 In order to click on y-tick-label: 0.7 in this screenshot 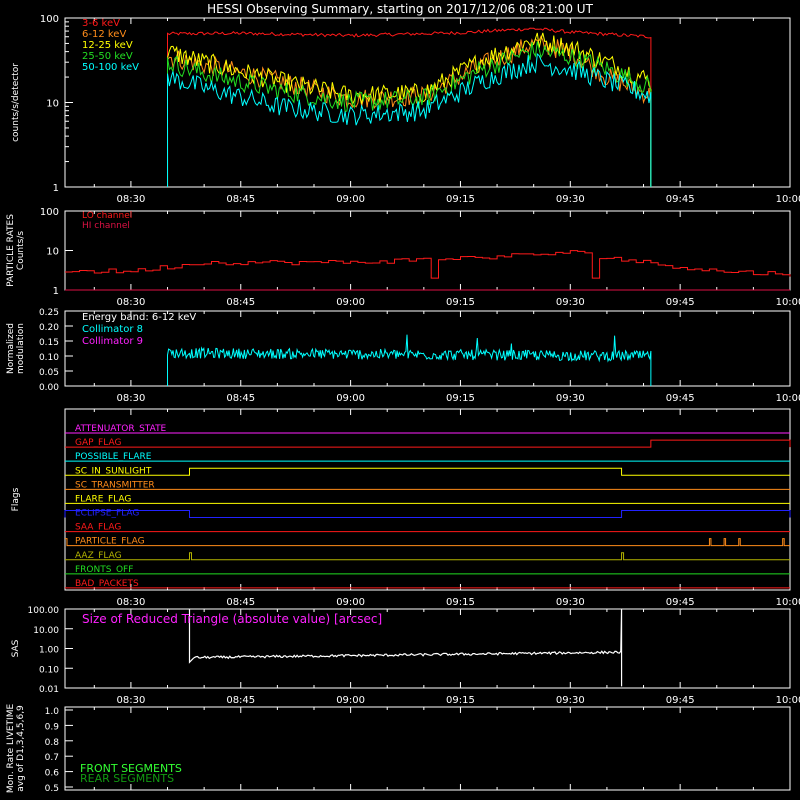, I will do `click(52, 758)`.